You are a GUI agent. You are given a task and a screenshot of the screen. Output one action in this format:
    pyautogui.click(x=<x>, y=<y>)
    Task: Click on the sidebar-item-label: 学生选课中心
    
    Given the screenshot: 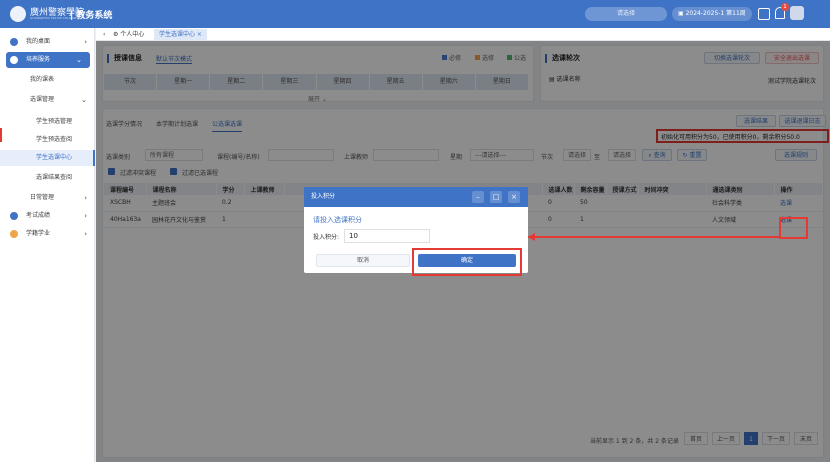 What is the action you would take?
    pyautogui.click(x=54, y=157)
    